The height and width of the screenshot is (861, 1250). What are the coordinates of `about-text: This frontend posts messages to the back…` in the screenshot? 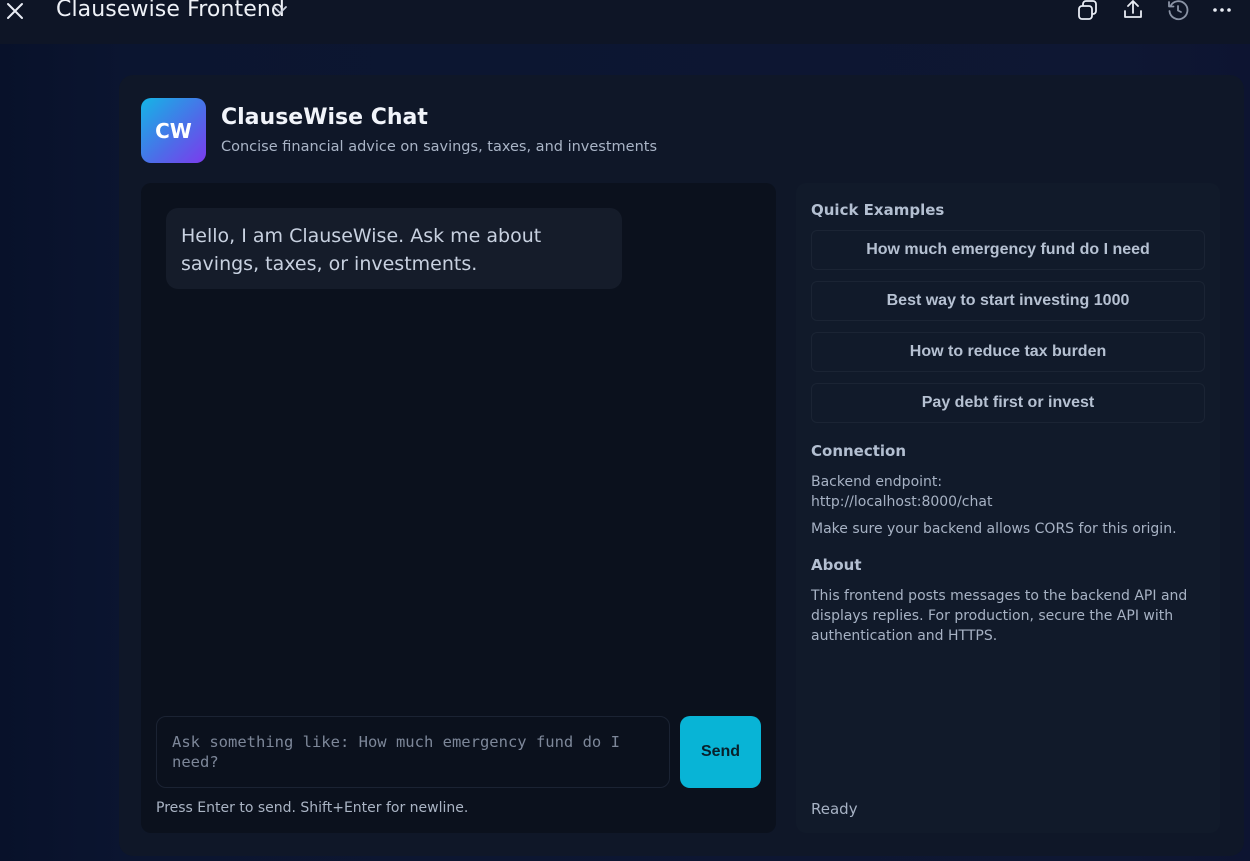 It's located at (999, 616).